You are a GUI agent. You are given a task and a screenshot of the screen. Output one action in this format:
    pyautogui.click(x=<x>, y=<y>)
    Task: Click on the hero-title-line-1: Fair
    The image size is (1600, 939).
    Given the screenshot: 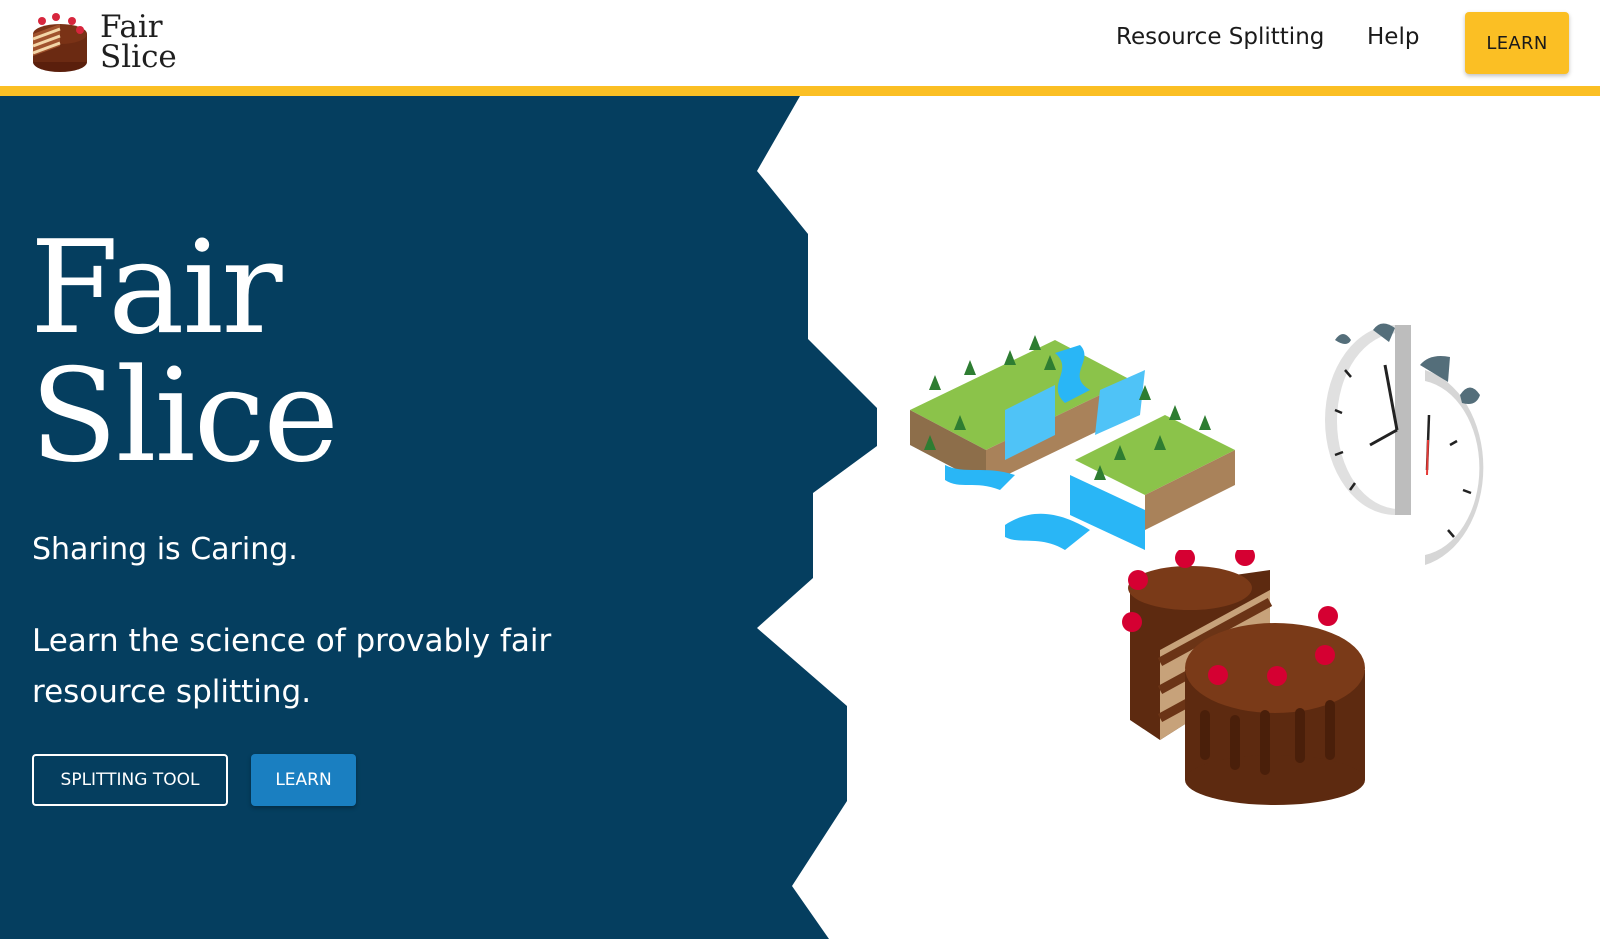 What is the action you would take?
    pyautogui.click(x=156, y=288)
    